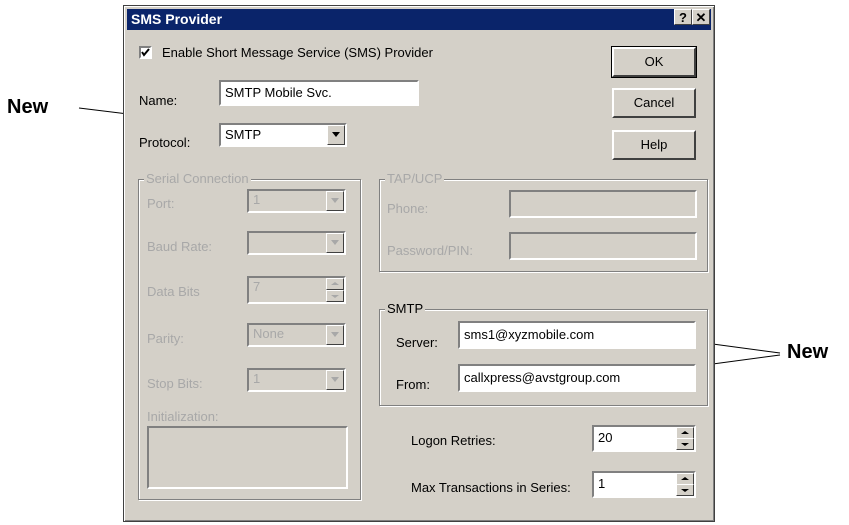 This screenshot has height=525, width=849. What do you see at coordinates (296, 290) in the screenshot?
I see `data-bits-spinner: 7` at bounding box center [296, 290].